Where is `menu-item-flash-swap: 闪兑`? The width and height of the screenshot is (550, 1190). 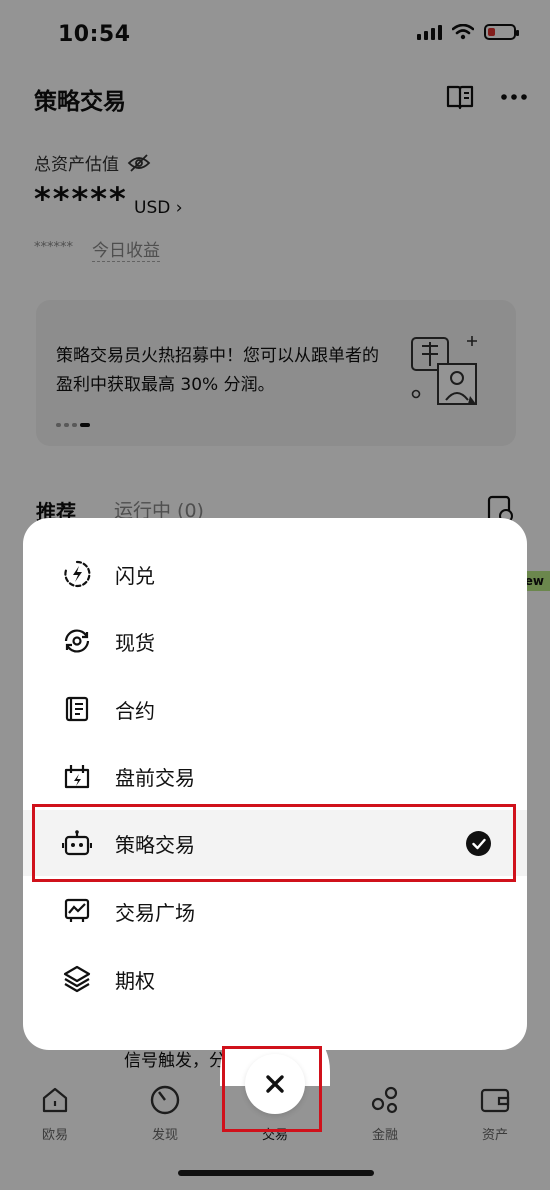 menu-item-flash-swap: 闪兑 is located at coordinates (275, 574).